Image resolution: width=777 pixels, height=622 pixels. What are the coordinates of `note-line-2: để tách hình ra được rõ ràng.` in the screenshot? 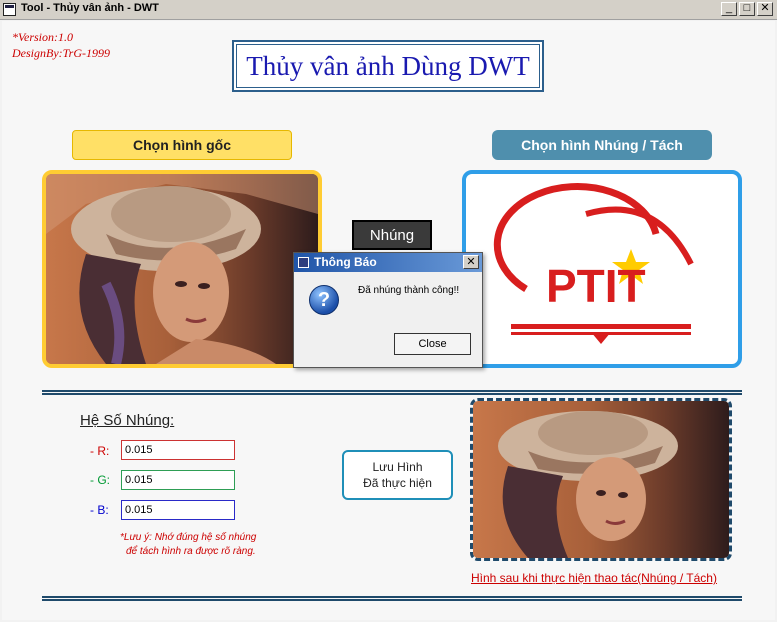 It's located at (191, 551).